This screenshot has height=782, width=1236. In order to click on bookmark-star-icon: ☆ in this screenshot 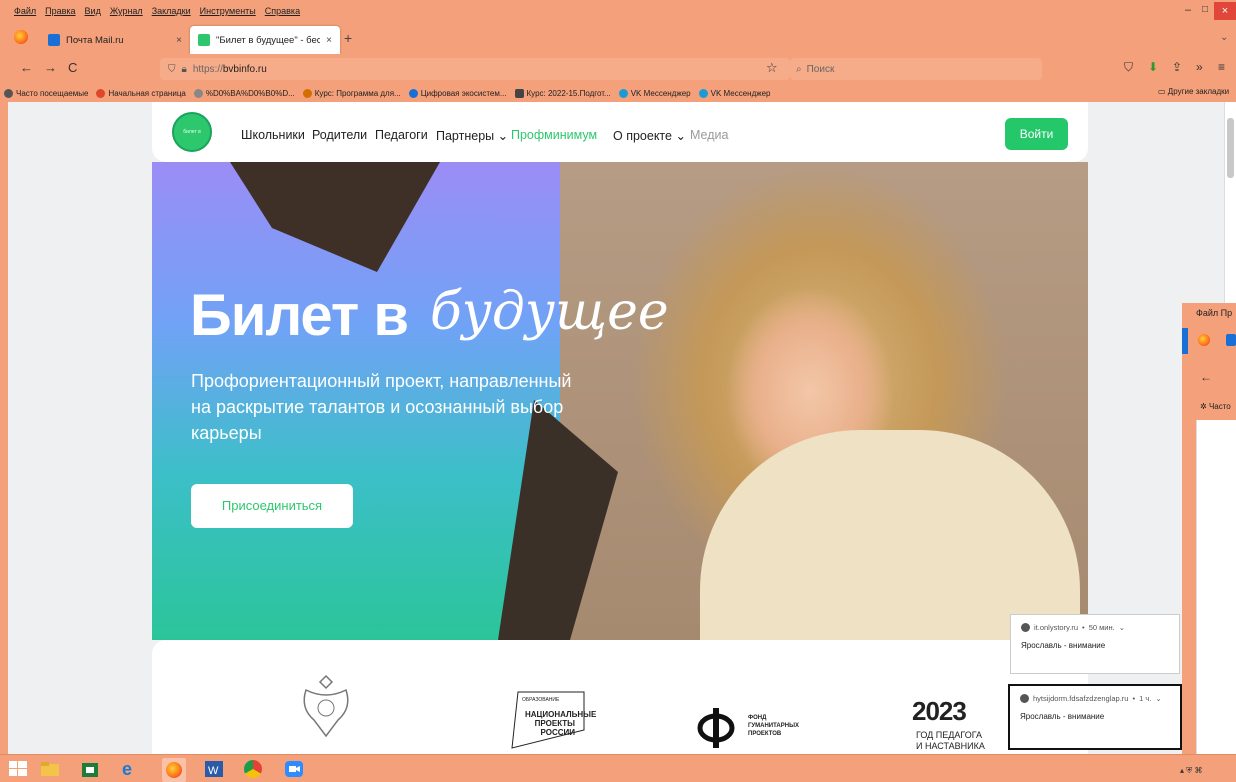, I will do `click(772, 68)`.